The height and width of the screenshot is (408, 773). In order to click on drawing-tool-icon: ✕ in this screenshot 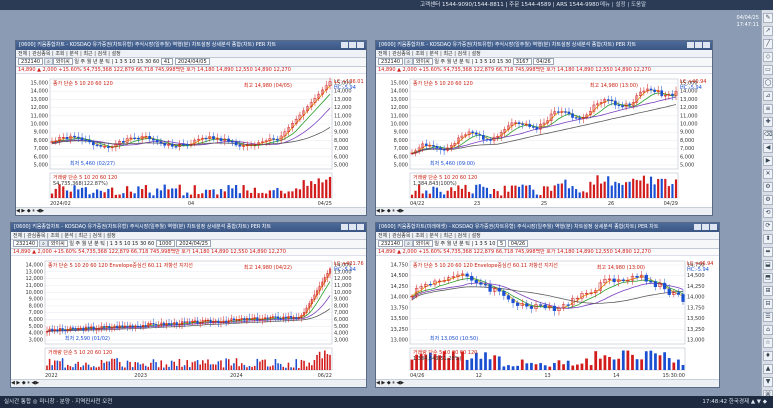, I will do `click(768, 174)`.